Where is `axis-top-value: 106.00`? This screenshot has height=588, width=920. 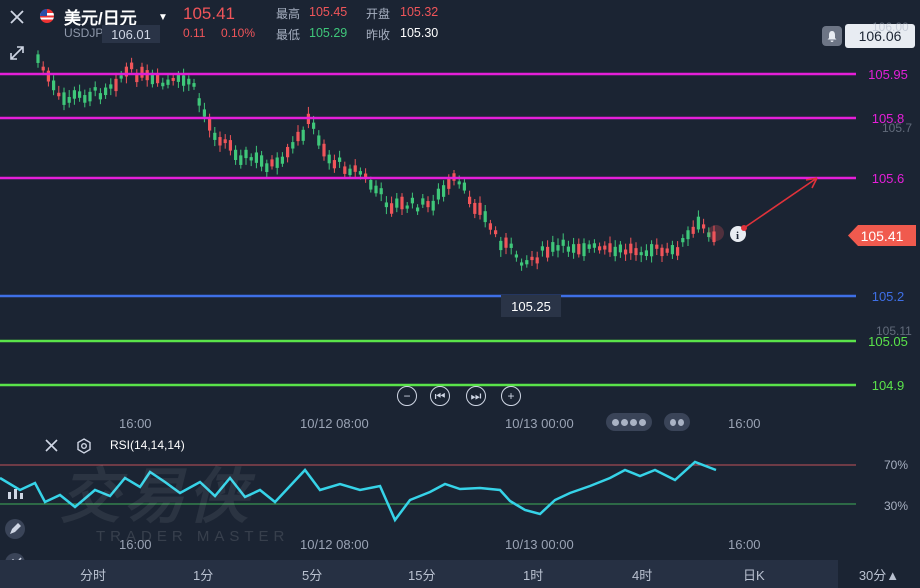 axis-top-value: 106.00 is located at coordinates (890, 27).